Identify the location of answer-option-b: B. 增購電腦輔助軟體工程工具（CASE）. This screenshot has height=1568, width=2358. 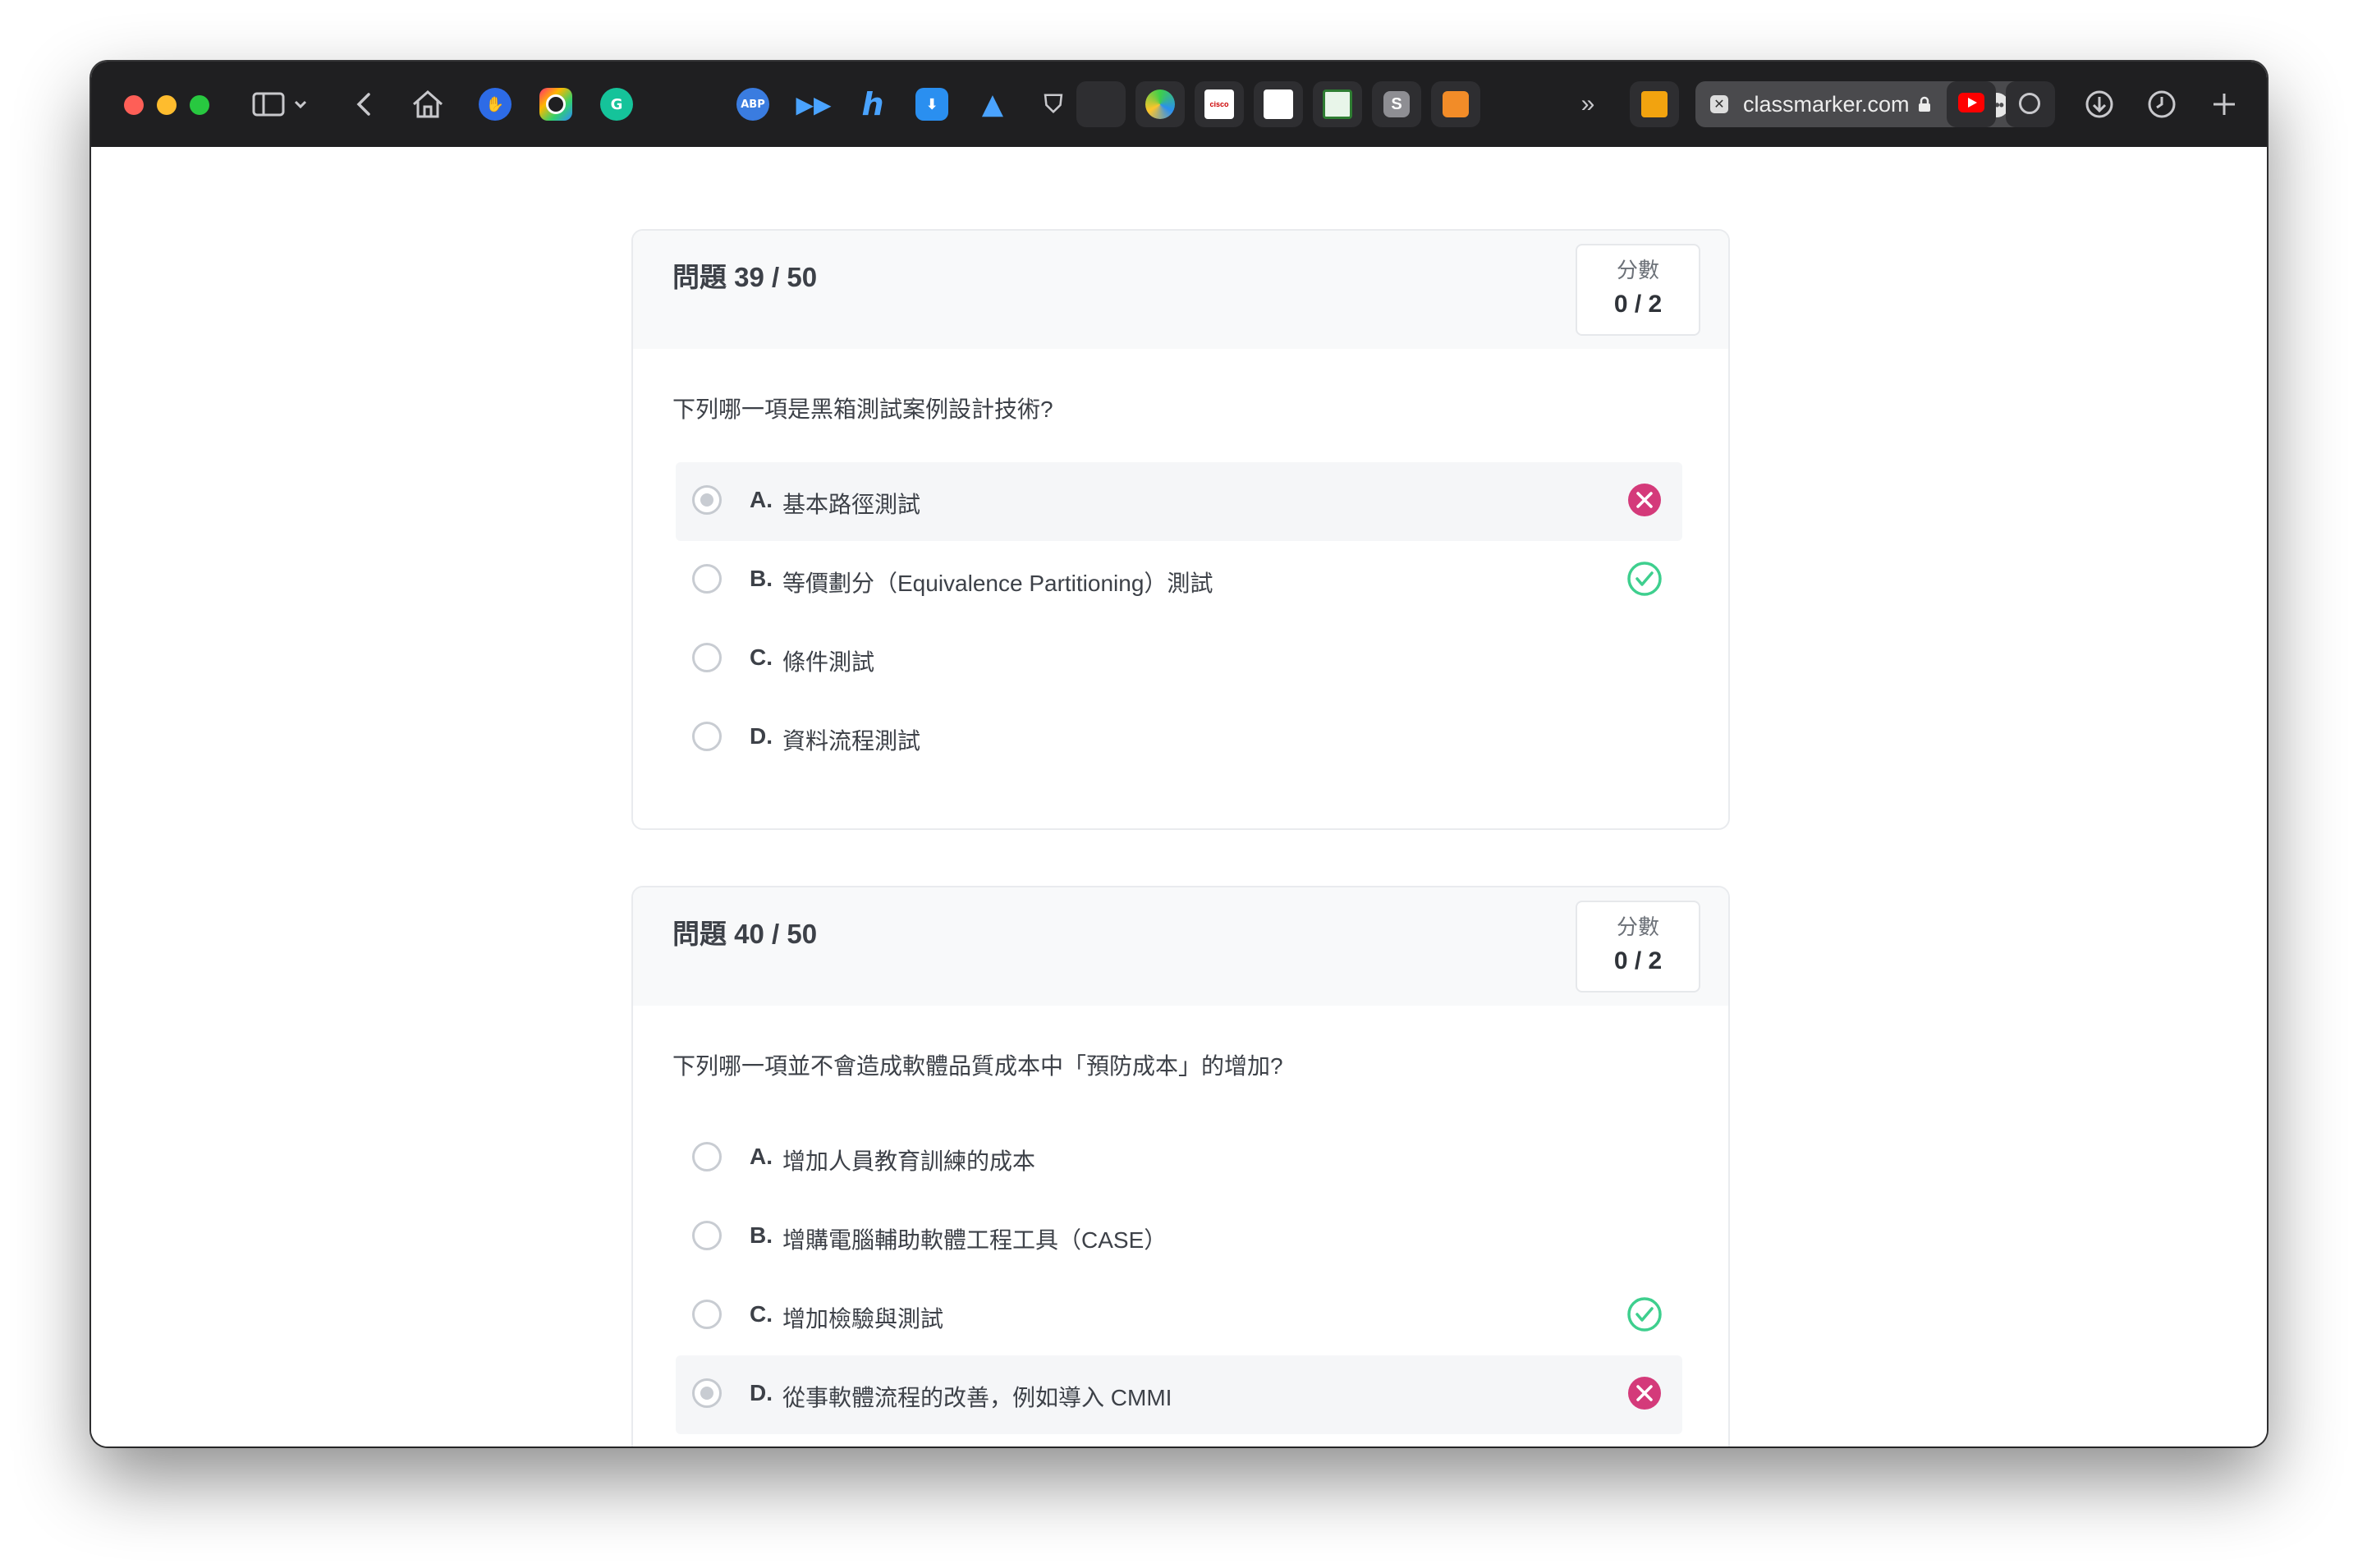
(1179, 1237).